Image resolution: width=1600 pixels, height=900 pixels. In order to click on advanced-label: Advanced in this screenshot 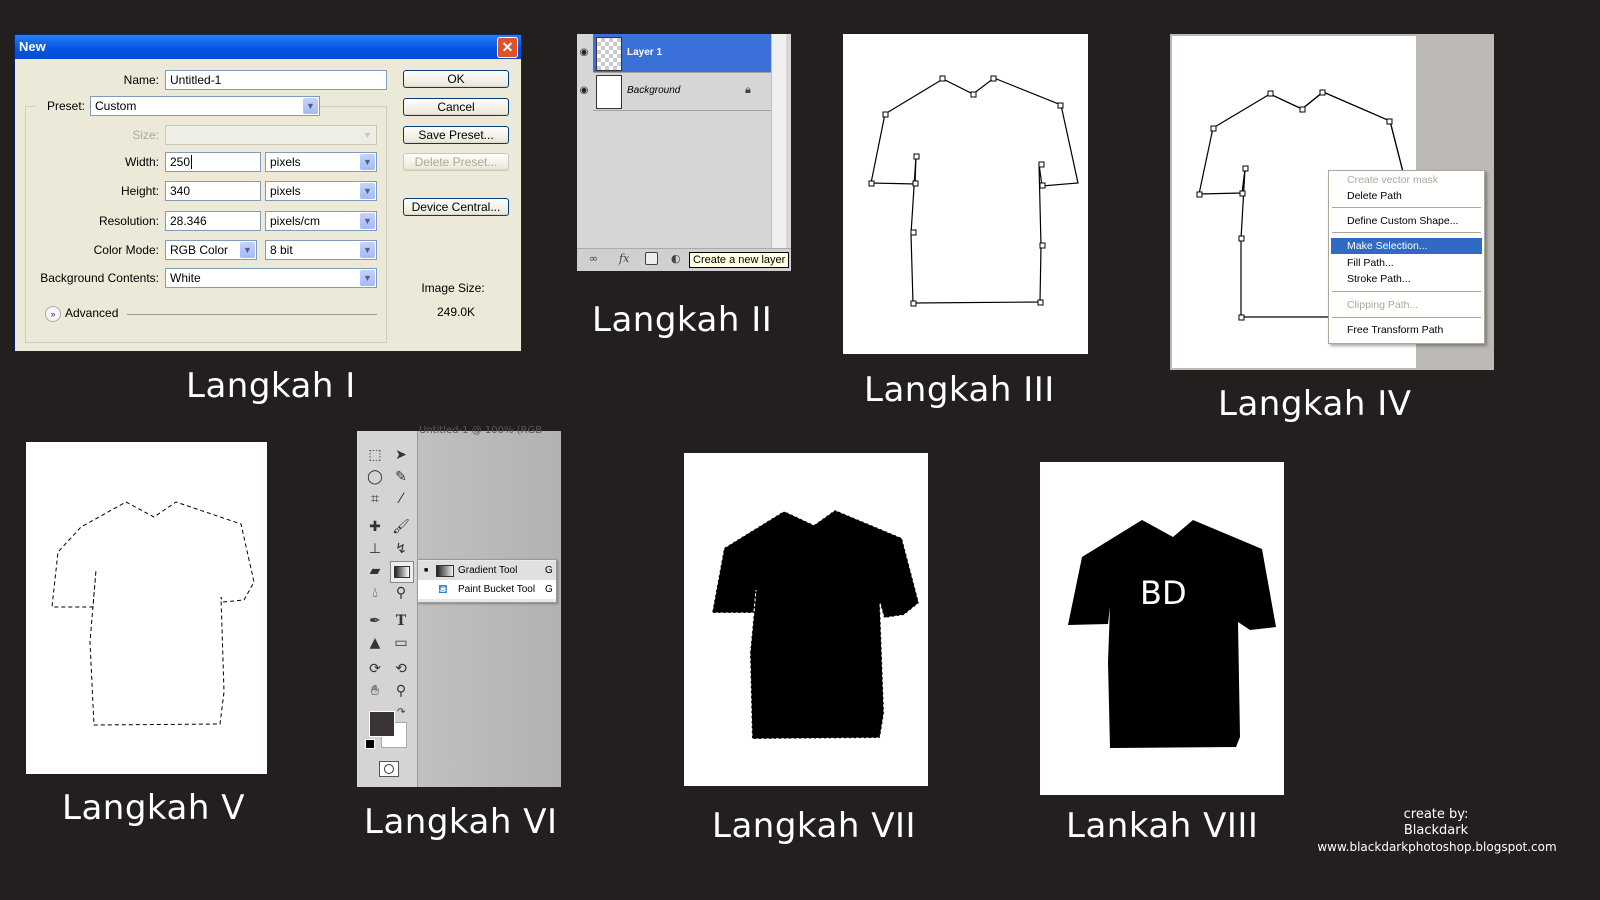, I will do `click(92, 313)`.